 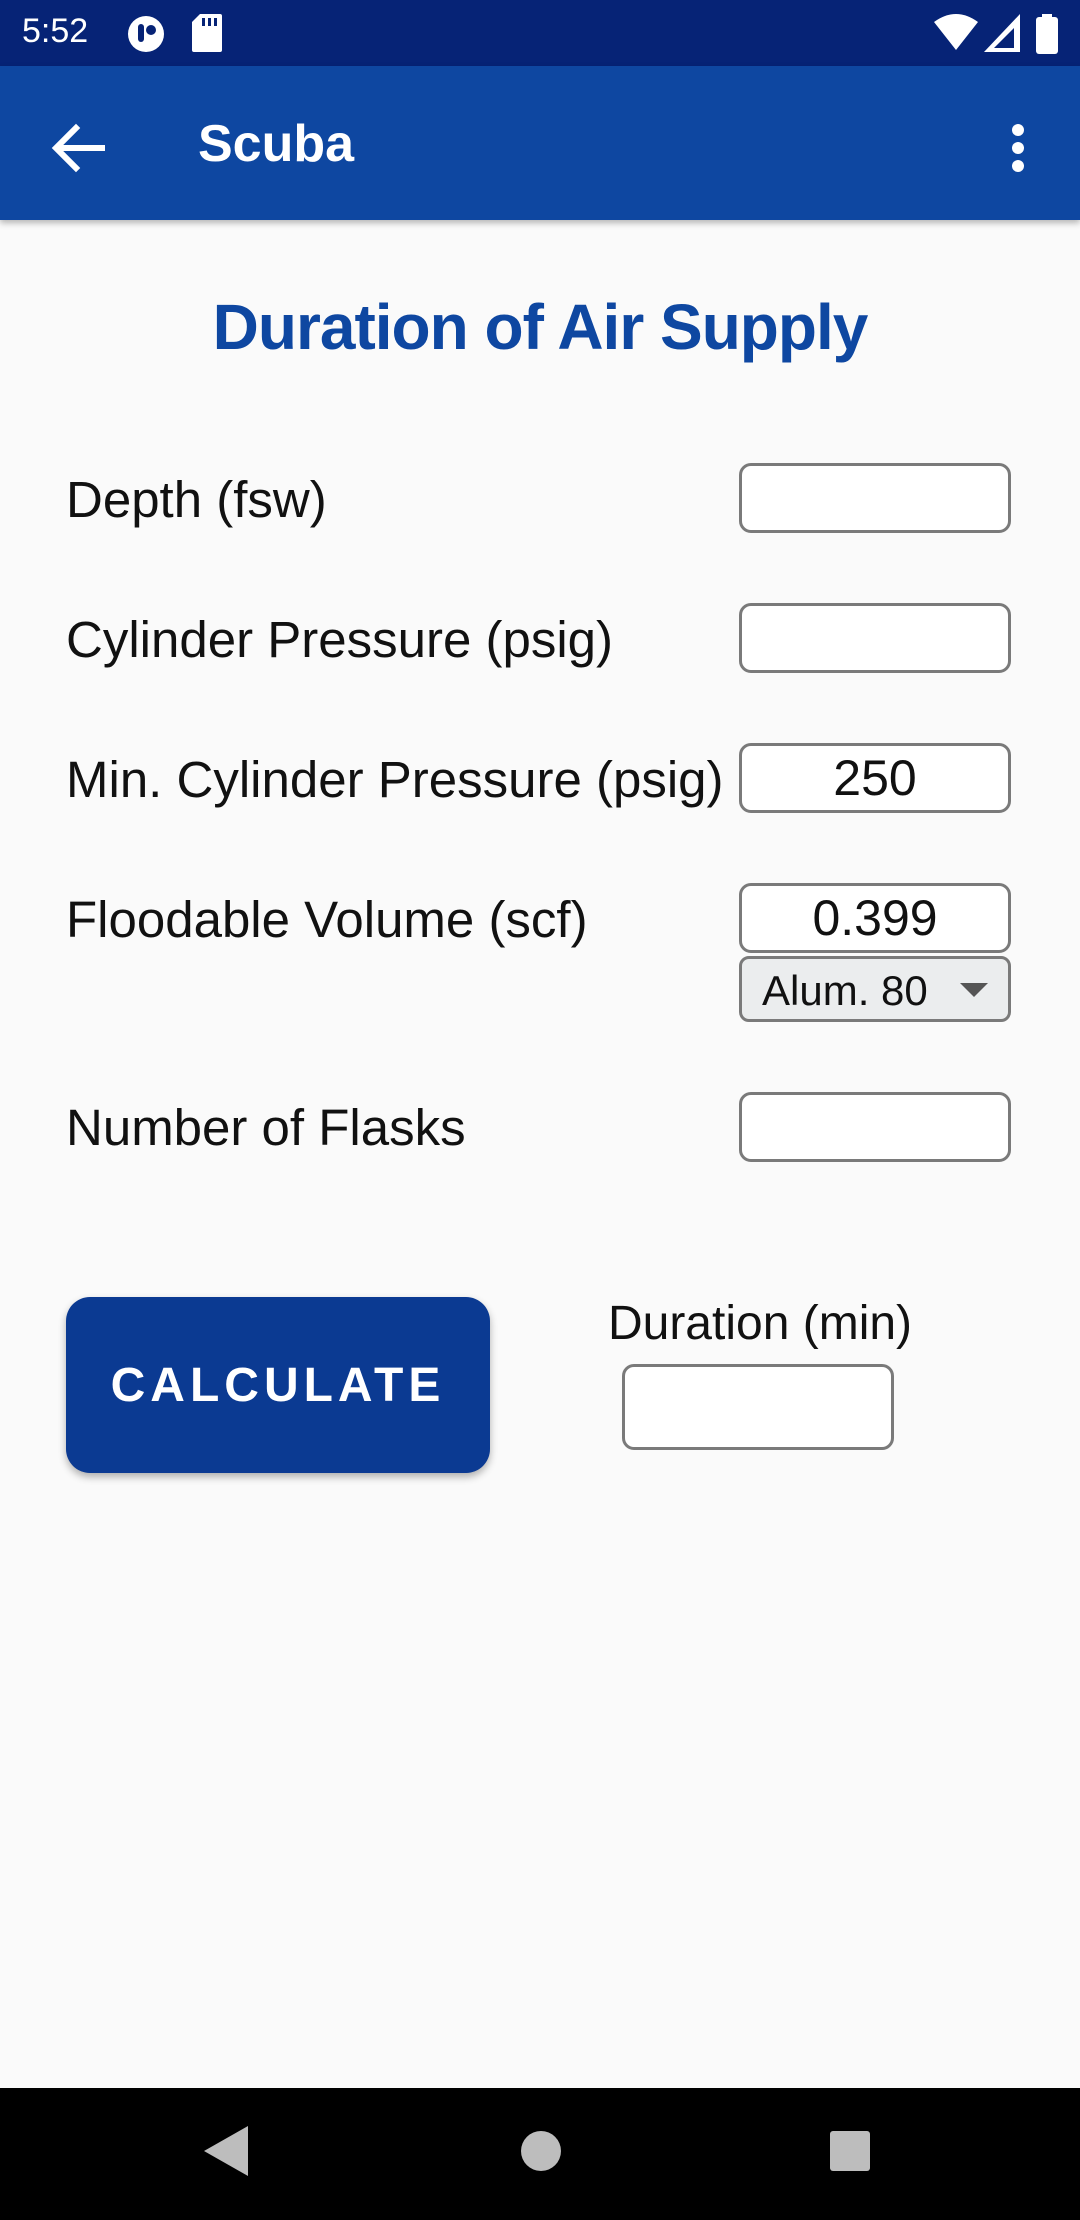 What do you see at coordinates (758, 1407) in the screenshot?
I see `duration-output` at bounding box center [758, 1407].